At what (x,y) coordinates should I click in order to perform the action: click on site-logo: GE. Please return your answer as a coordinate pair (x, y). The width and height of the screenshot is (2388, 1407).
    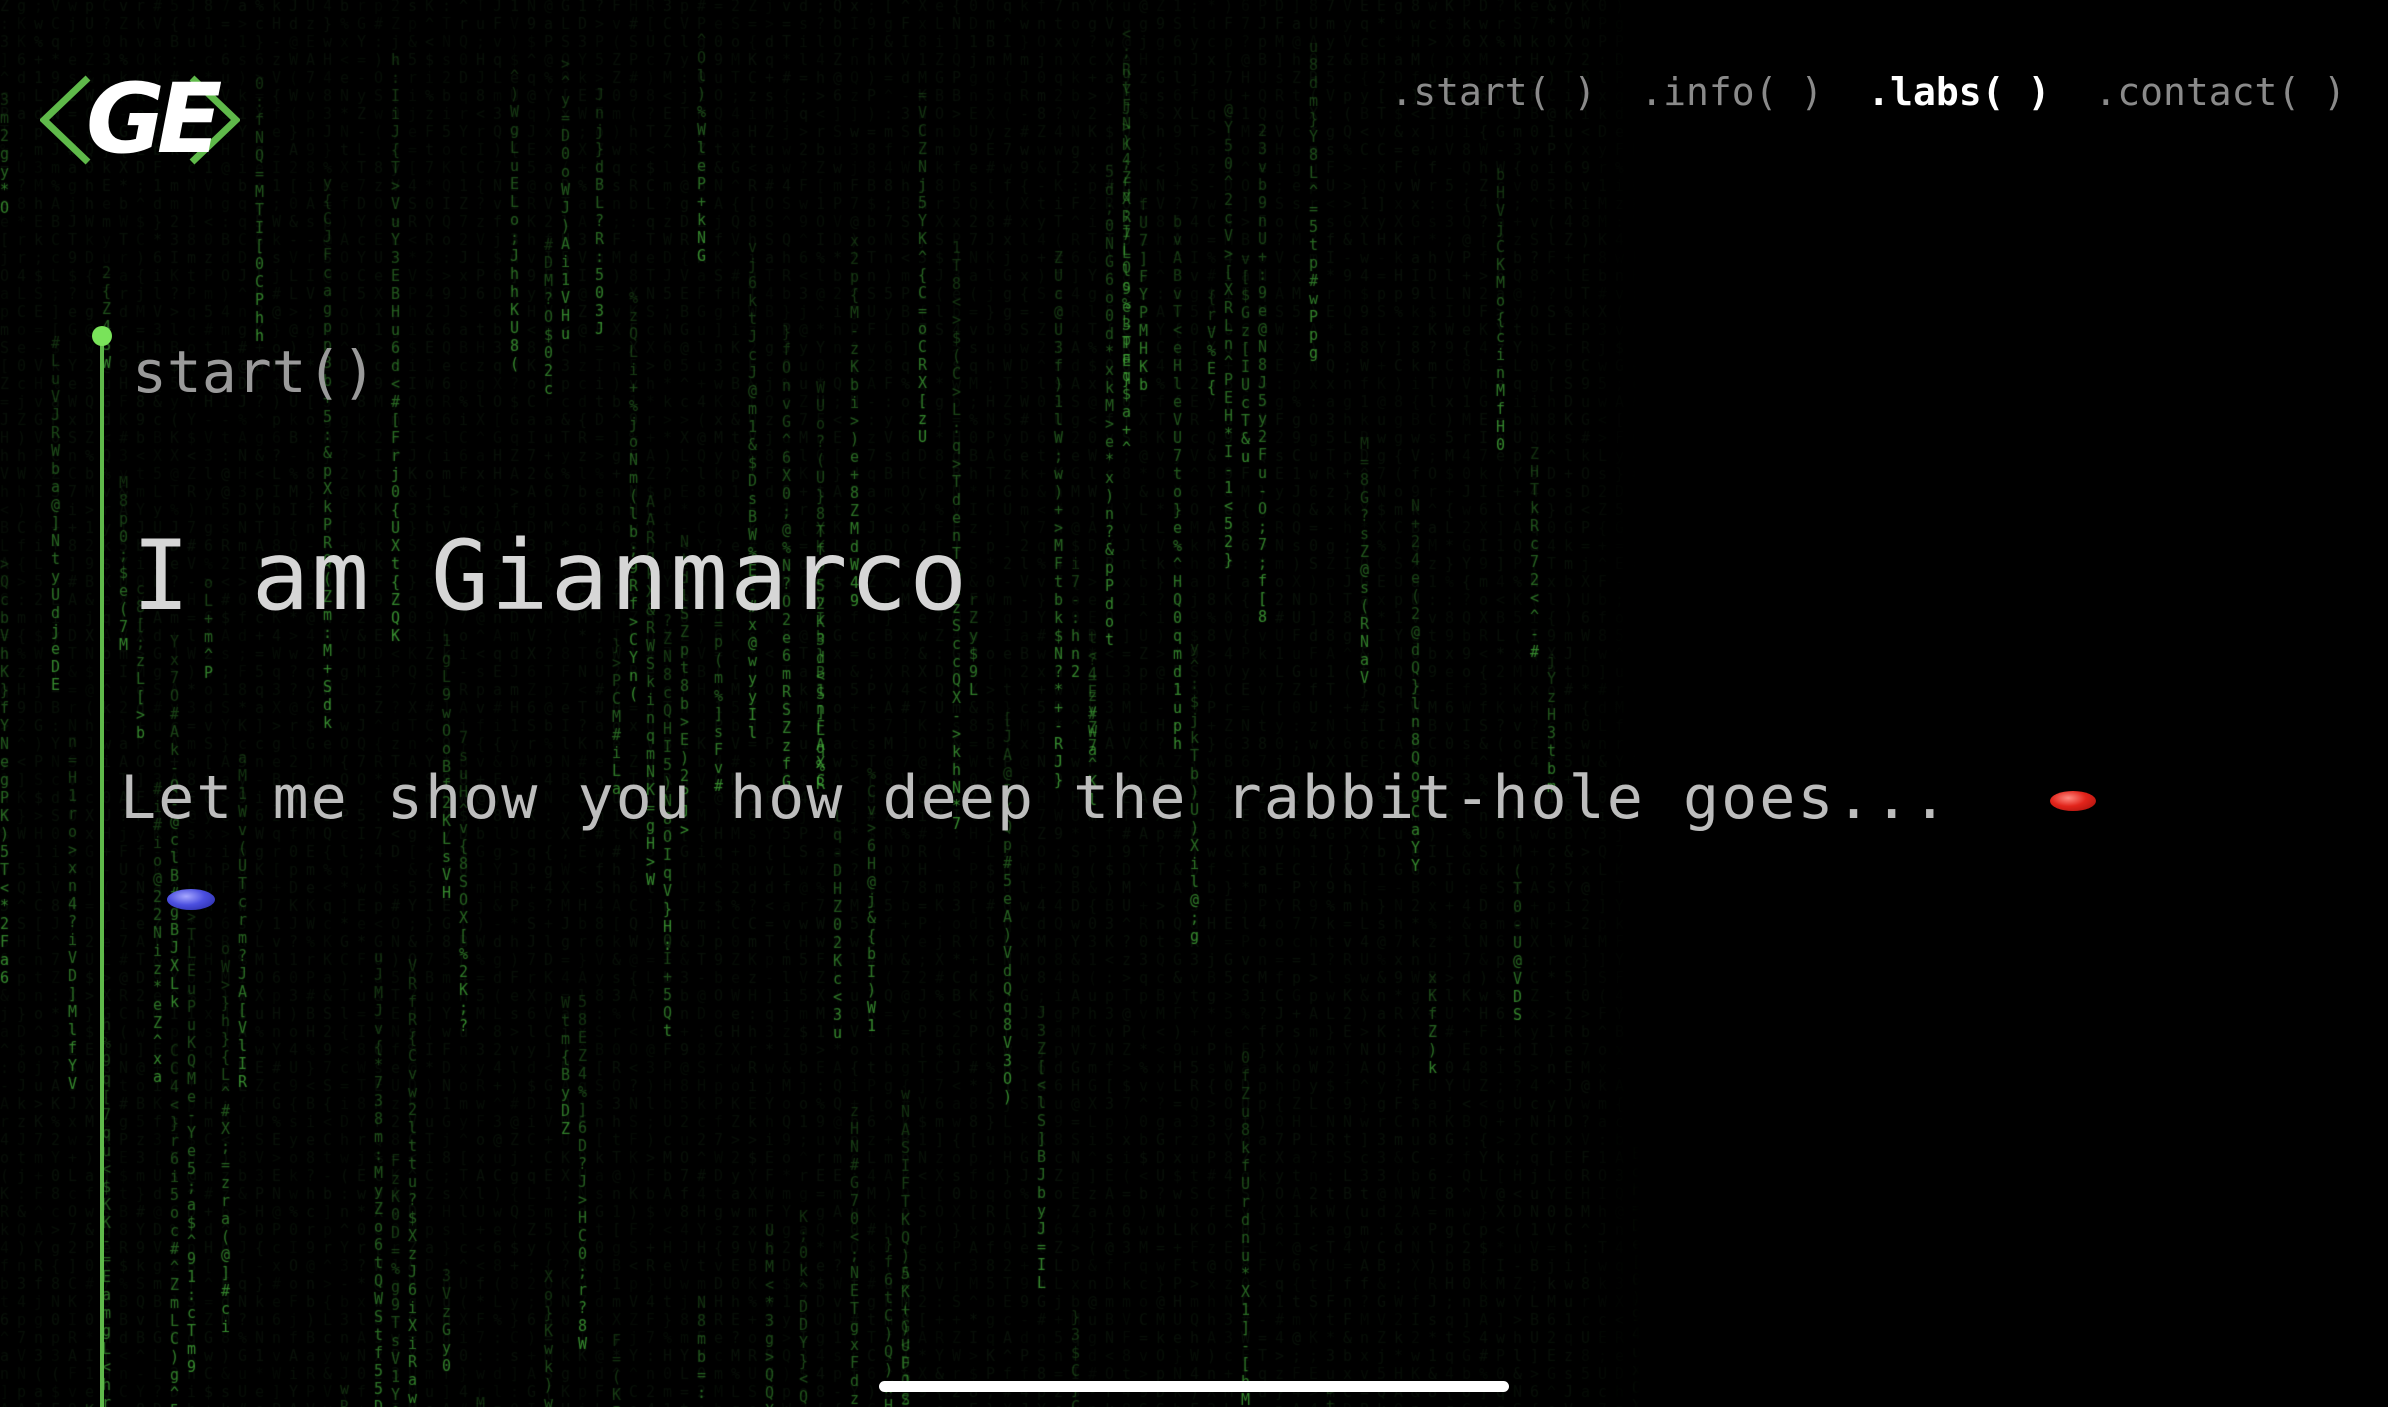
    Looking at the image, I should click on (140, 120).